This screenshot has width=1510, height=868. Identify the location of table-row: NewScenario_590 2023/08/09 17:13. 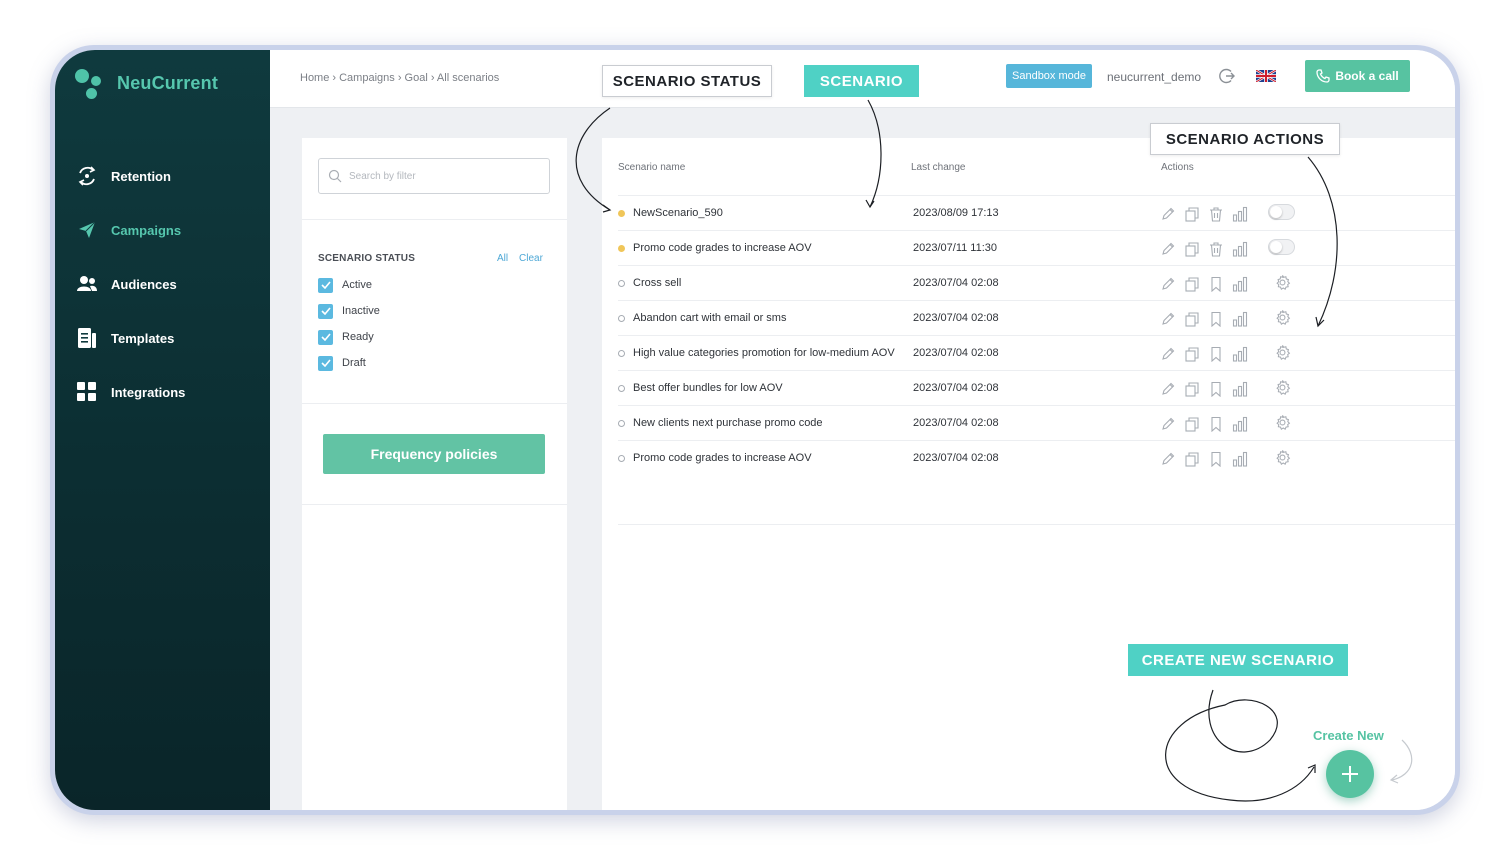
(1036, 212).